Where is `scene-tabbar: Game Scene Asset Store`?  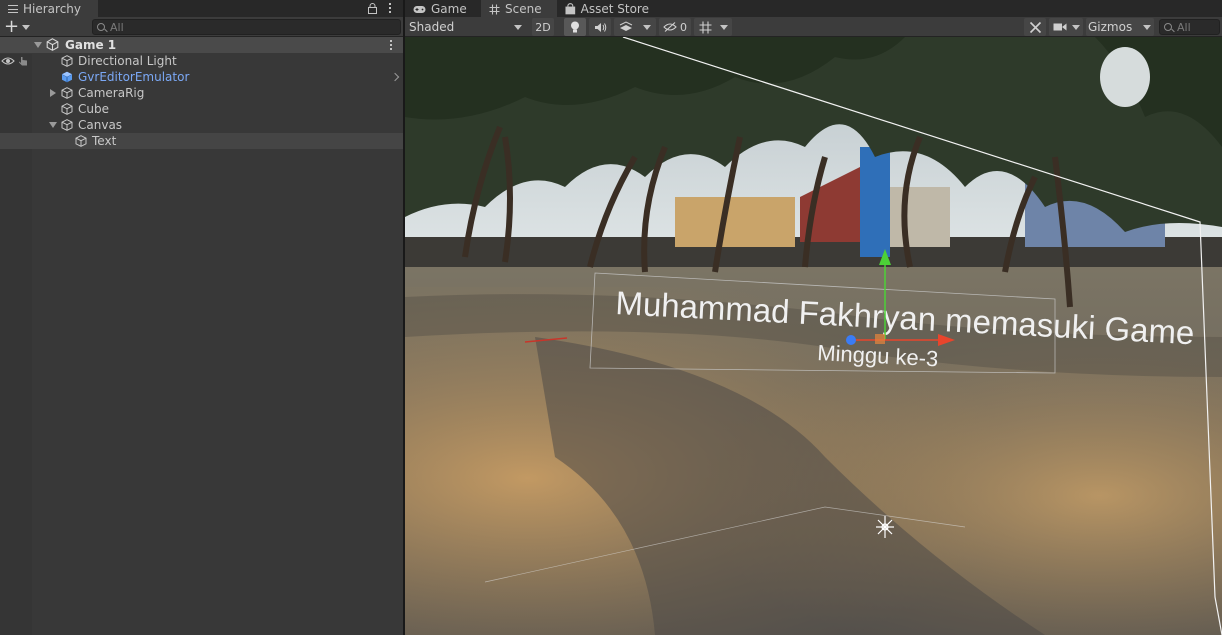 scene-tabbar: Game Scene Asset Store is located at coordinates (813, 8).